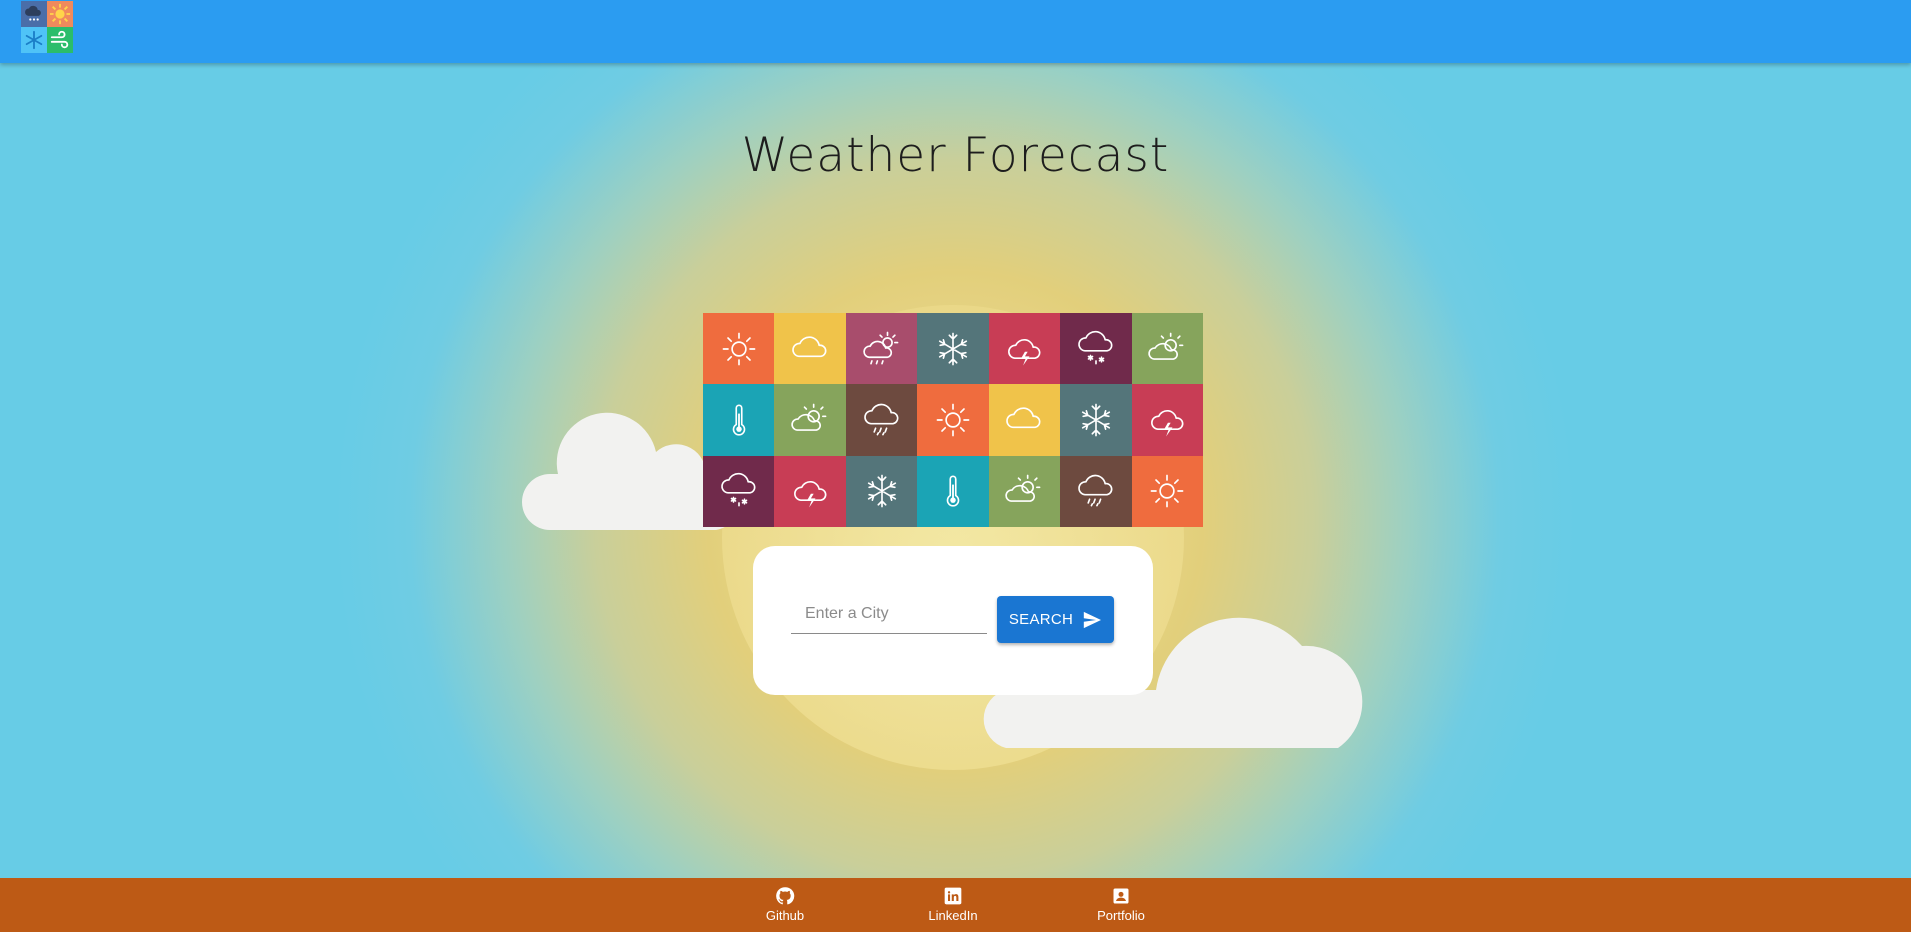 This screenshot has height=932, width=1911. I want to click on linkedin-link: LinkedIn, so click(953, 904).